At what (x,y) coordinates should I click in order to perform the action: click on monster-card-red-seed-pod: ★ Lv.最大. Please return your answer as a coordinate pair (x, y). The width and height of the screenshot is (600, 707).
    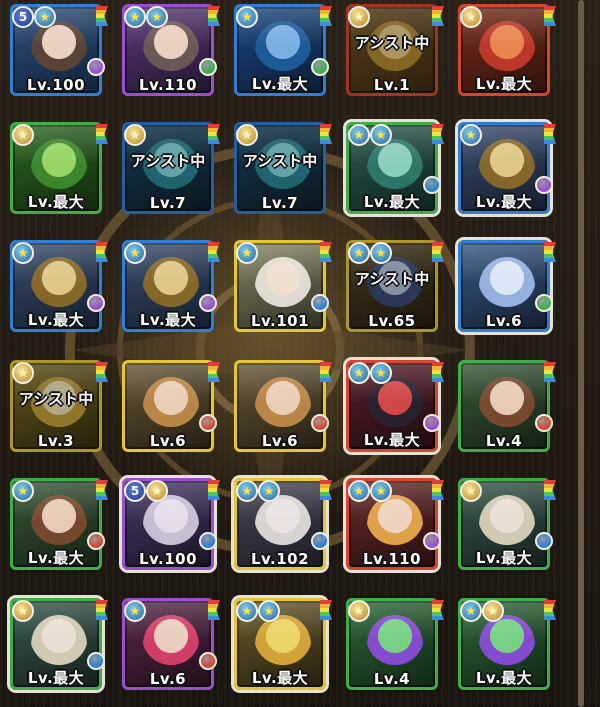
    Looking at the image, I should click on (507, 50).